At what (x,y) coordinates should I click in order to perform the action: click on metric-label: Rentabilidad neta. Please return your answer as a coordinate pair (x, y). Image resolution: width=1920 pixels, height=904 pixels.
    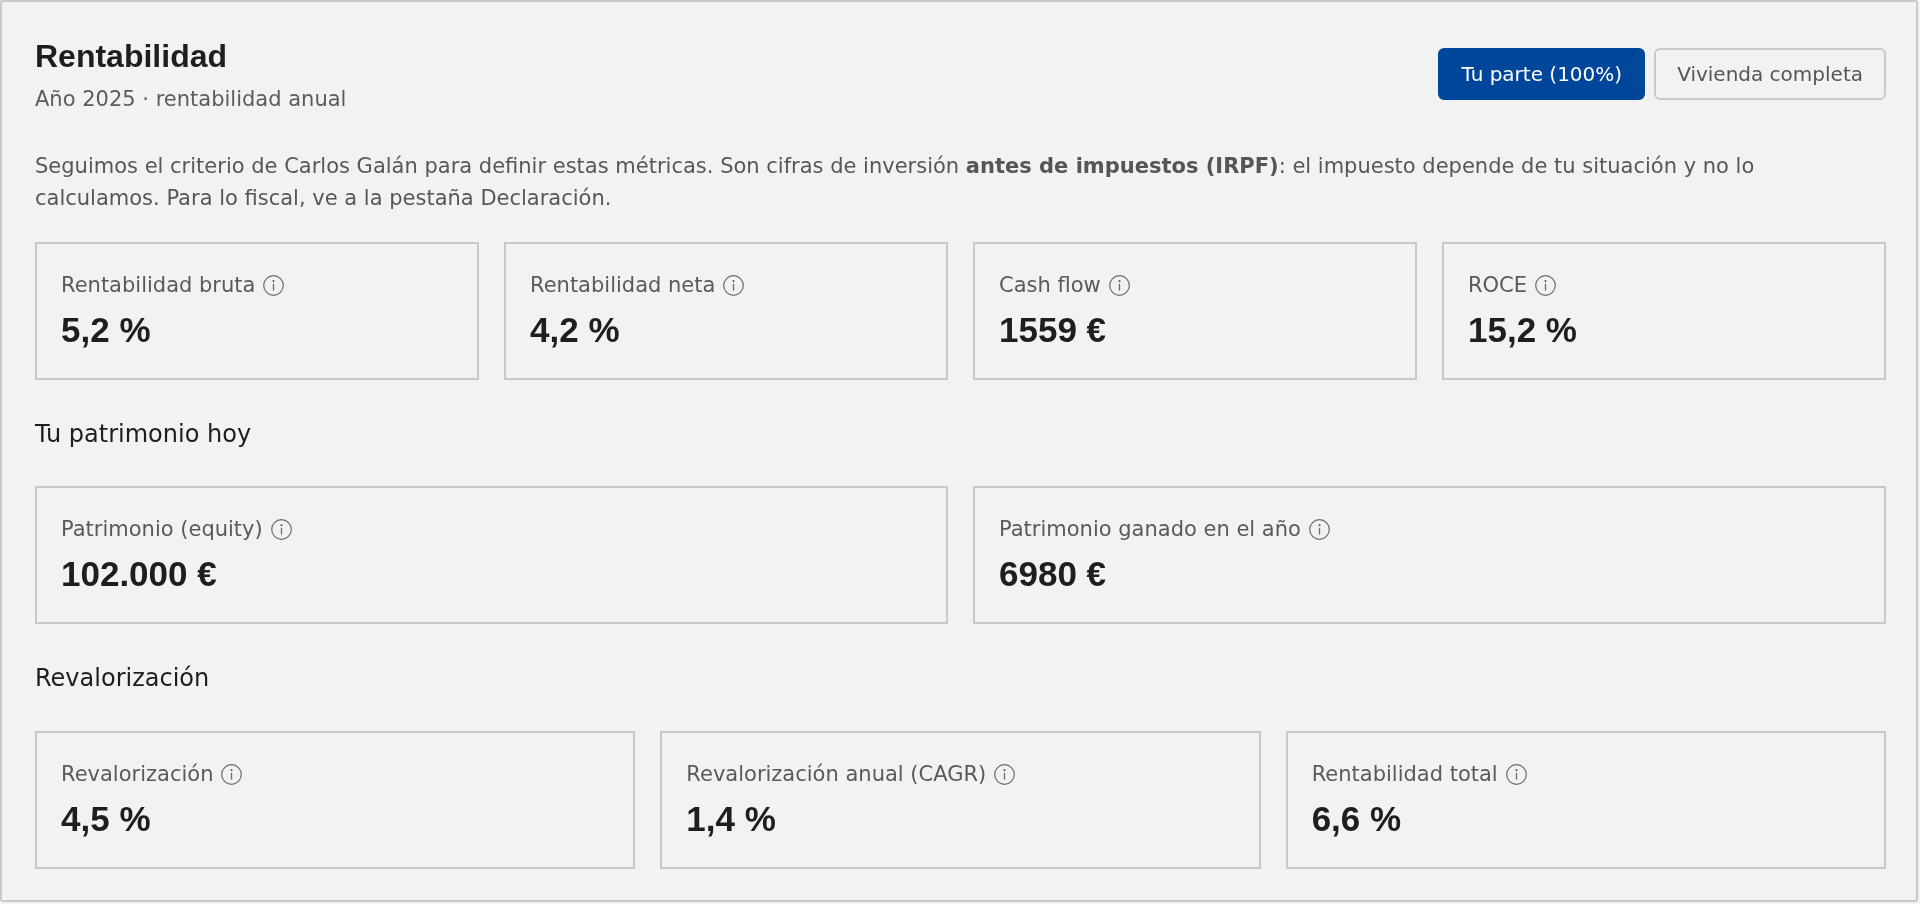
    Looking at the image, I should click on (623, 285).